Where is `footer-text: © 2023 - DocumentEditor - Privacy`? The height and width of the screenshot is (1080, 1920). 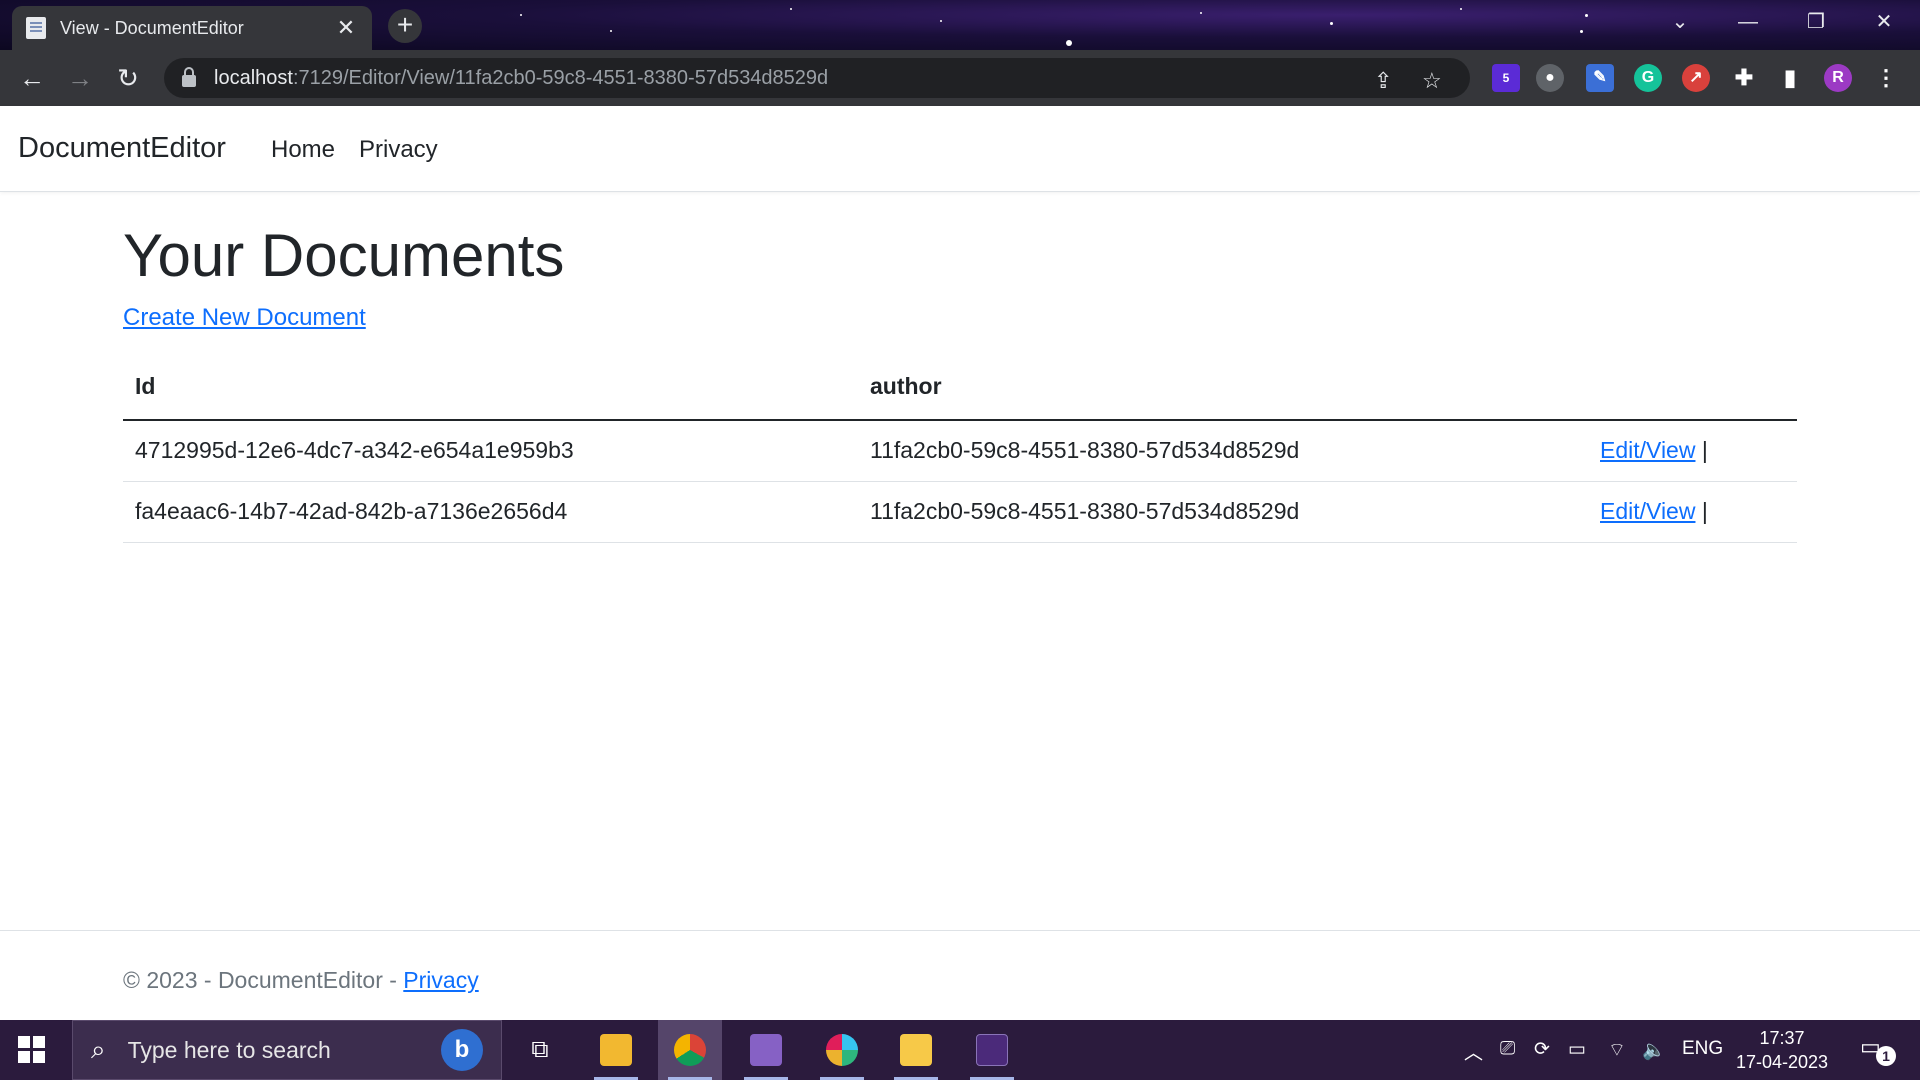 footer-text: © 2023 - DocumentEditor - Privacy is located at coordinates (301, 980).